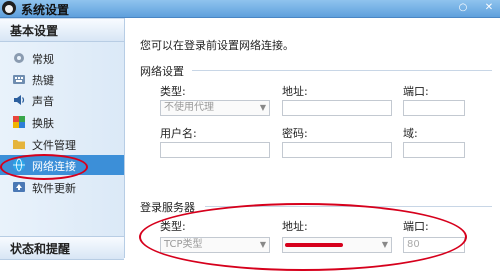  What do you see at coordinates (189, 107) in the screenshot?
I see `proxy-type-value: 不使用代理` at bounding box center [189, 107].